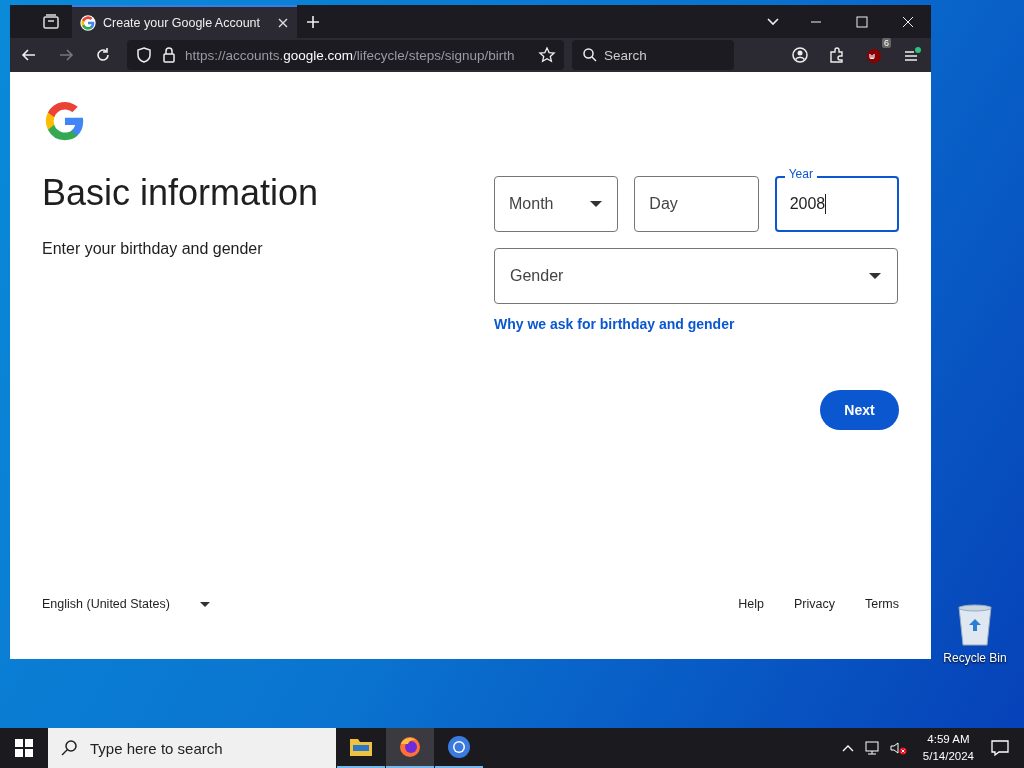  I want to click on date-field: Year 2008, so click(836, 199).